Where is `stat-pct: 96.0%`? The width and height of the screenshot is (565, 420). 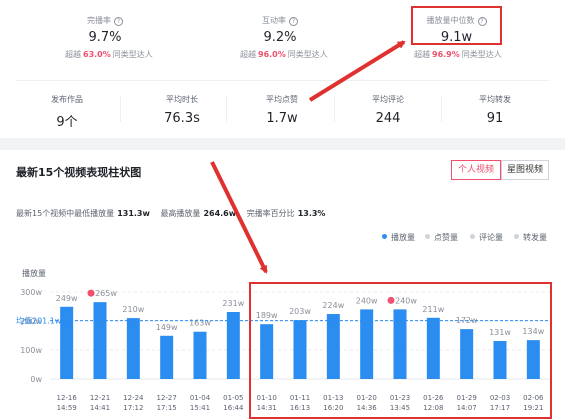 stat-pct: 96.0% is located at coordinates (272, 54).